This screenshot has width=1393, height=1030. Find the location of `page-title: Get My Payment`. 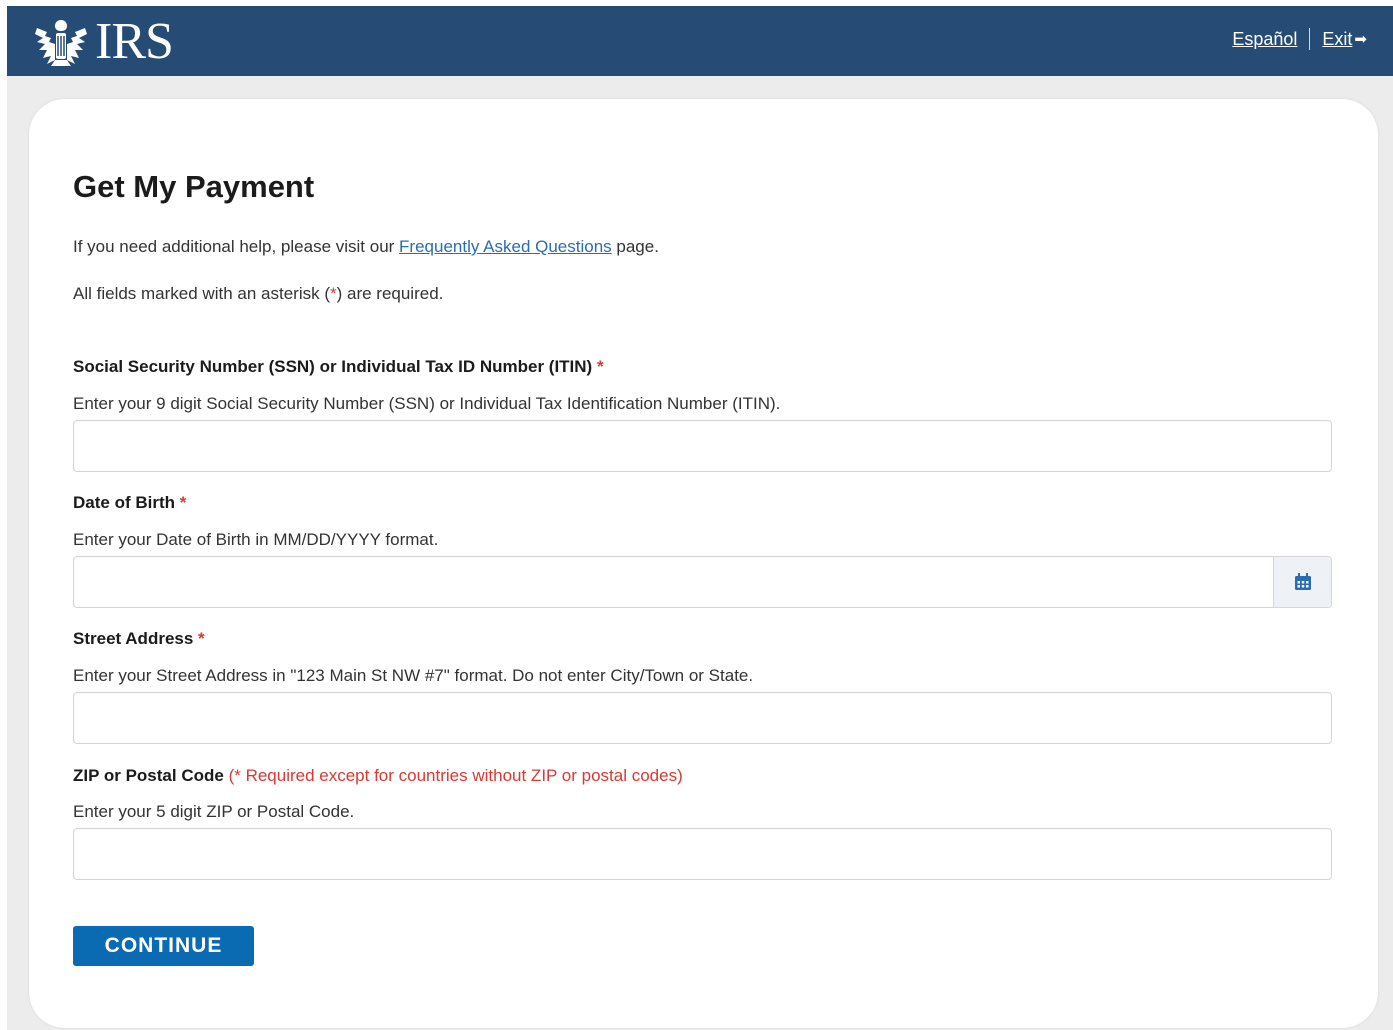

page-title: Get My Payment is located at coordinates (194, 186).